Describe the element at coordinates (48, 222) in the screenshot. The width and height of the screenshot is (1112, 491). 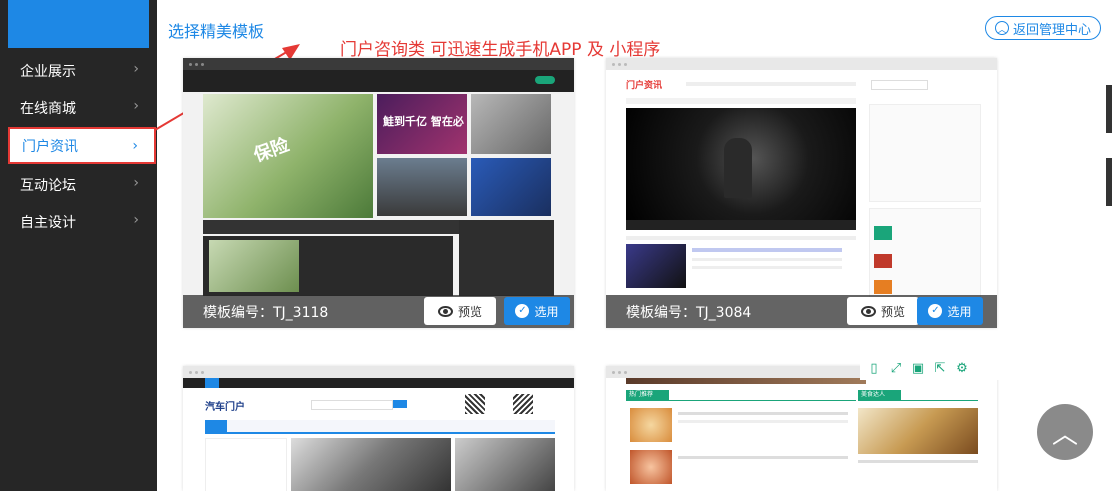
I see `sidebar-item-label: 自主设计` at that location.